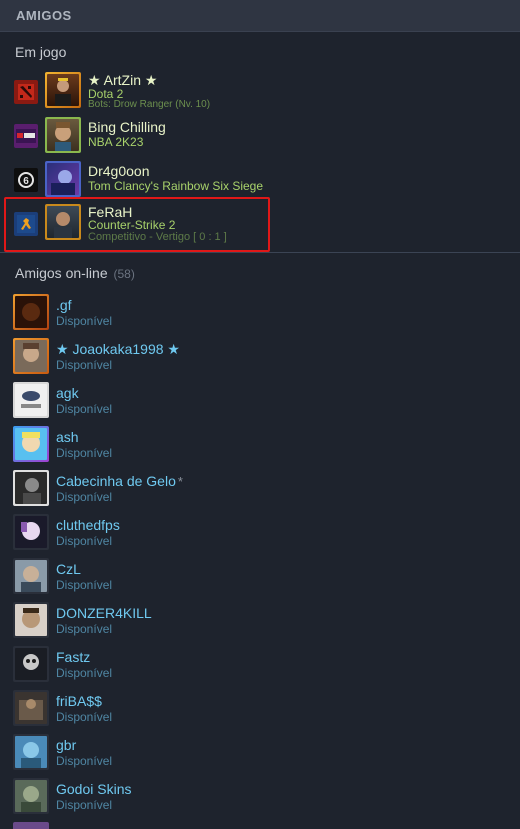 Image resolution: width=520 pixels, height=829 pixels. I want to click on selection-highlight, so click(137, 224).